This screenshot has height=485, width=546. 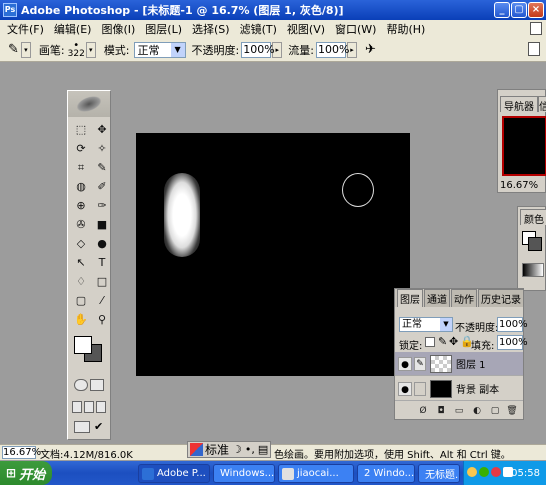 I want to click on marquee-tool-icon: ⬚, so click(x=81, y=130).